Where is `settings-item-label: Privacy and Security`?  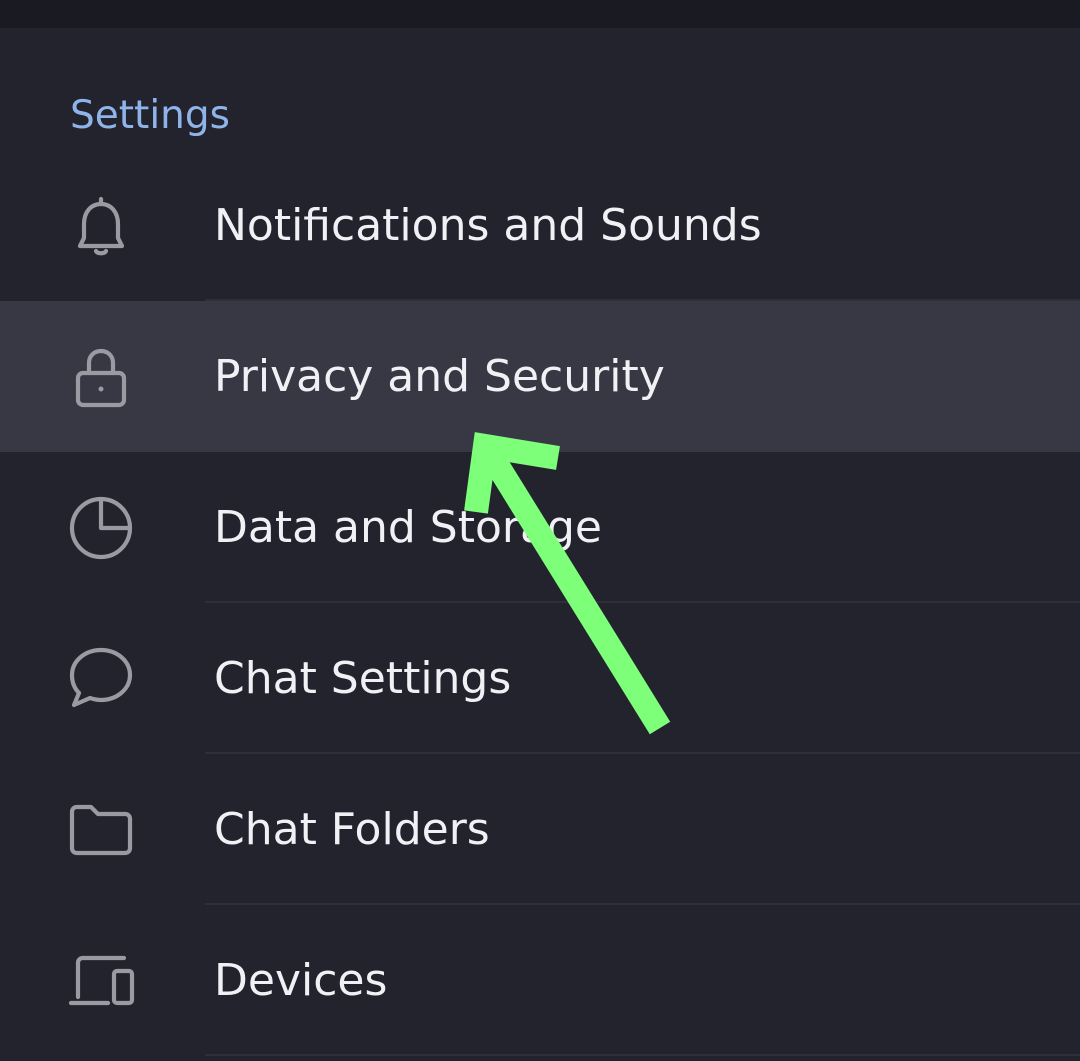
settings-item-label: Privacy and Security is located at coordinates (439, 376).